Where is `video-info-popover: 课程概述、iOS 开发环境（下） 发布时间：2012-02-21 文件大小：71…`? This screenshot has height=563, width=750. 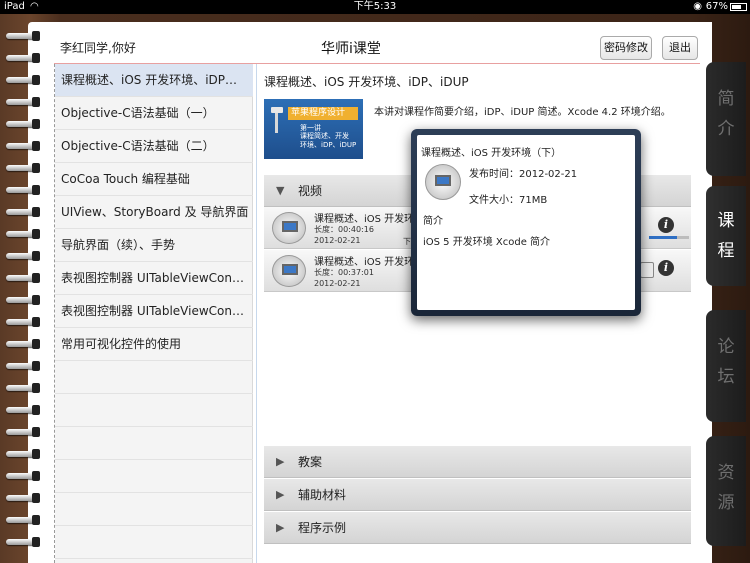 video-info-popover: 课程概述、iOS 开发环境（下） 发布时间：2012-02-21 文件大小：71… is located at coordinates (526, 222).